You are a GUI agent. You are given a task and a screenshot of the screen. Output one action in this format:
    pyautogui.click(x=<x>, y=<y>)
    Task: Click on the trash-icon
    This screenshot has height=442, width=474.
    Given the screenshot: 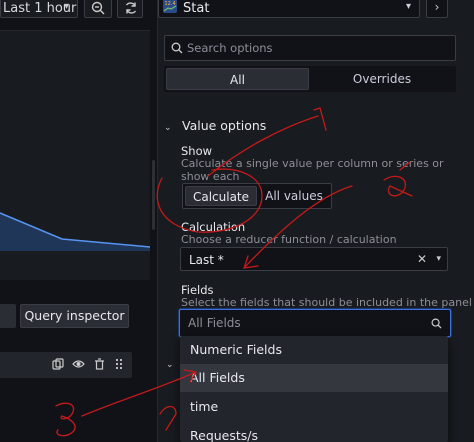 What is the action you would take?
    pyautogui.click(x=99, y=364)
    